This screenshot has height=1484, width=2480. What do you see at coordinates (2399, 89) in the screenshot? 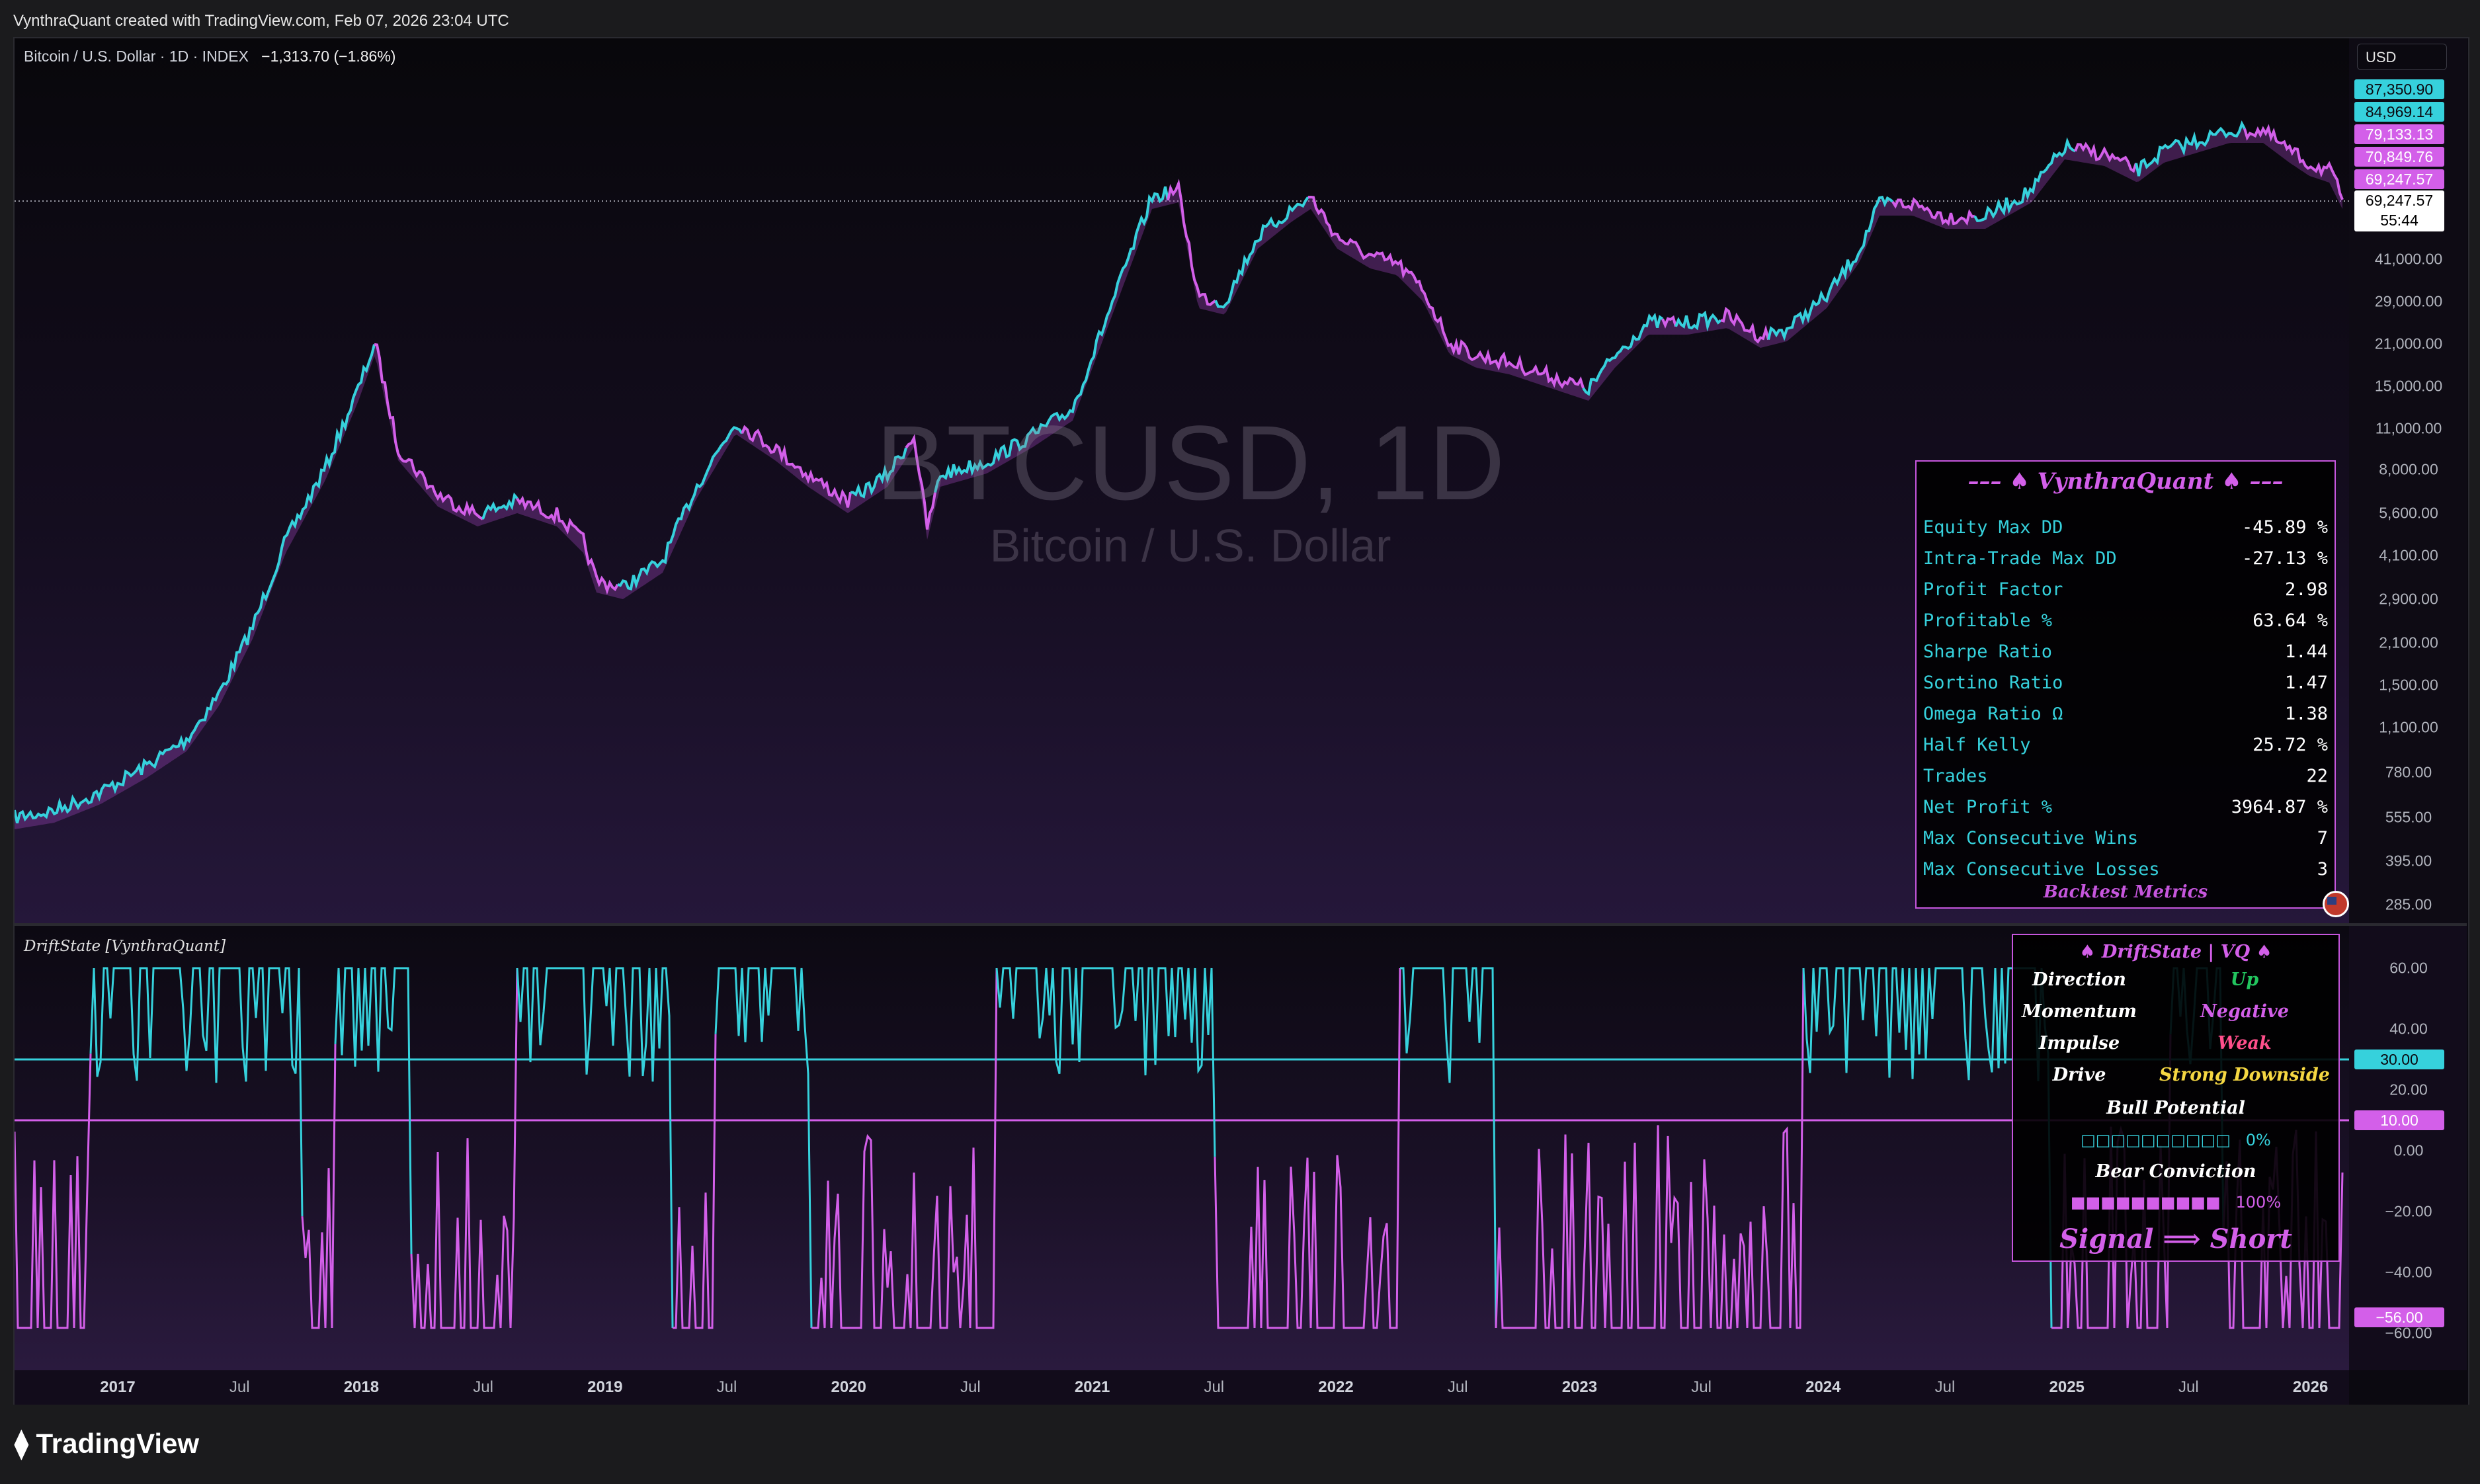
I see `price-tag: 87,350.90` at bounding box center [2399, 89].